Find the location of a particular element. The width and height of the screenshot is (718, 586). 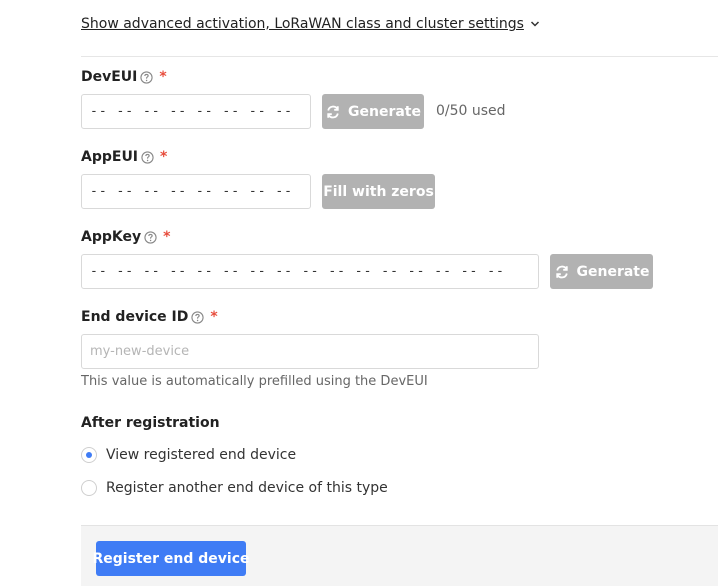

after-registration-title: After registration is located at coordinates (150, 423).